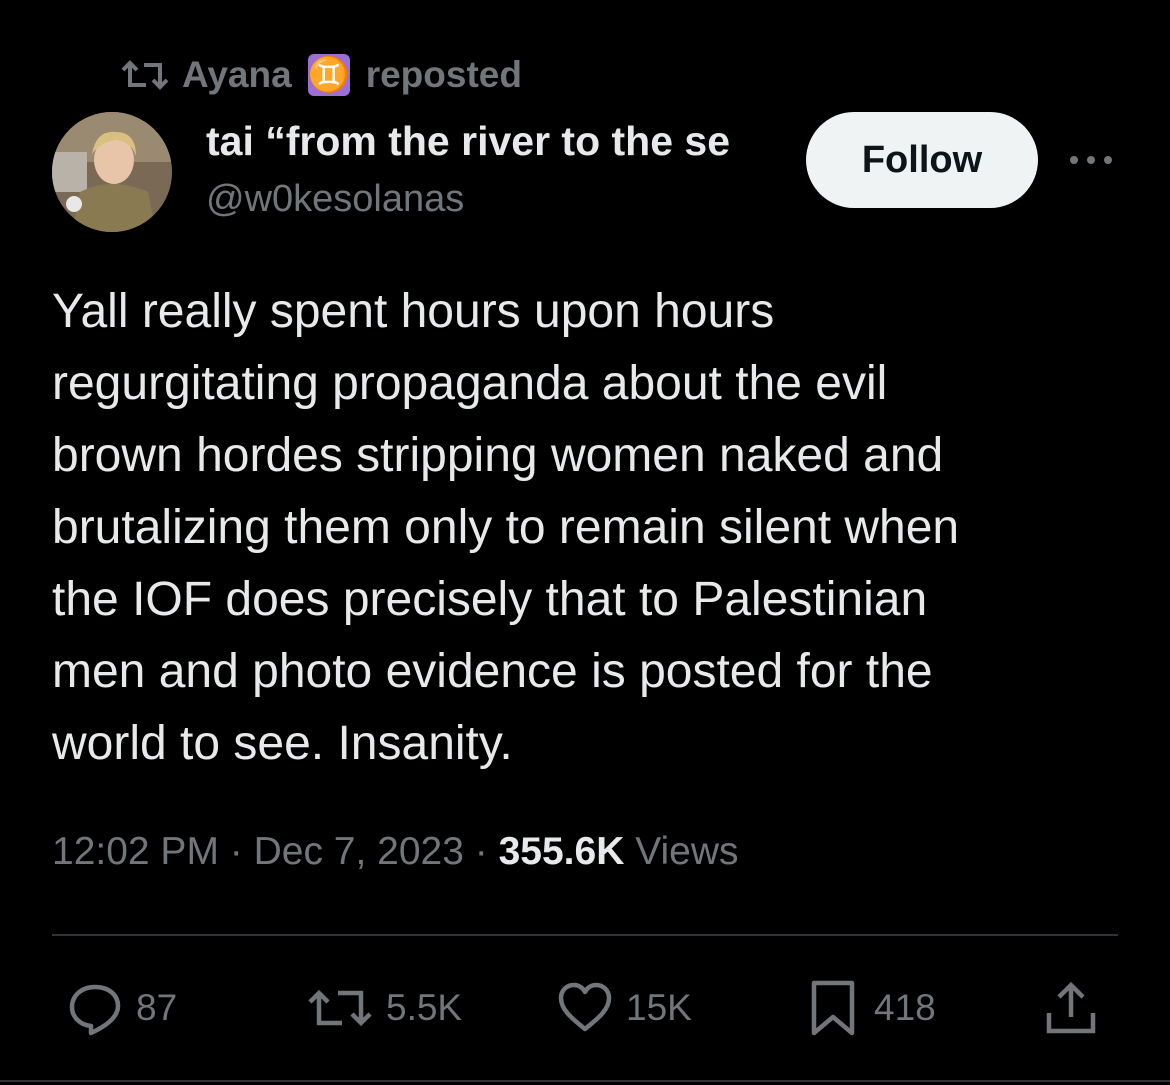 Image resolution: width=1170 pixels, height=1085 pixels. Describe the element at coordinates (495, 141) in the screenshot. I see `author-name: tai “from the river to the se` at that location.